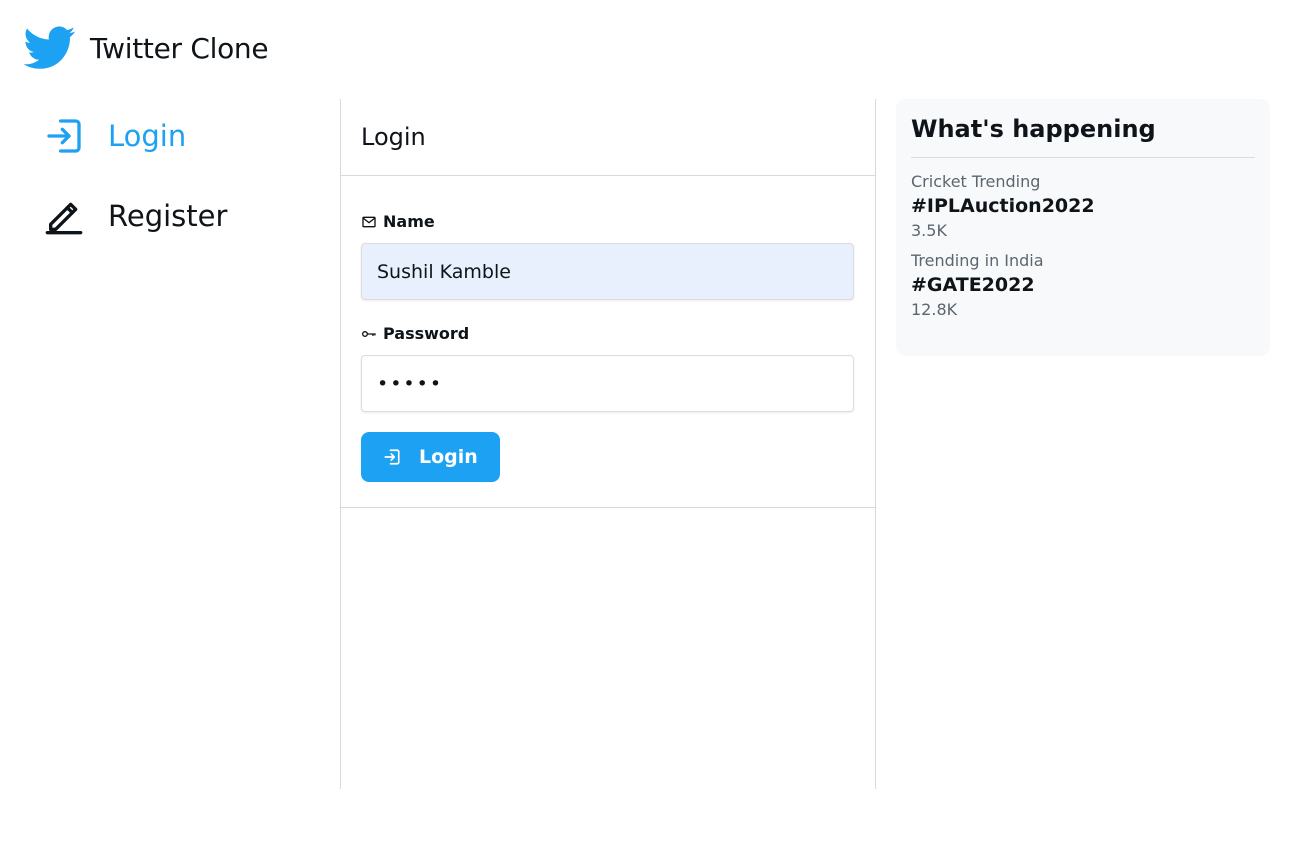 Image resolution: width=1305 pixels, height=868 pixels. I want to click on left-nav: Login Register, so click(184, 192).